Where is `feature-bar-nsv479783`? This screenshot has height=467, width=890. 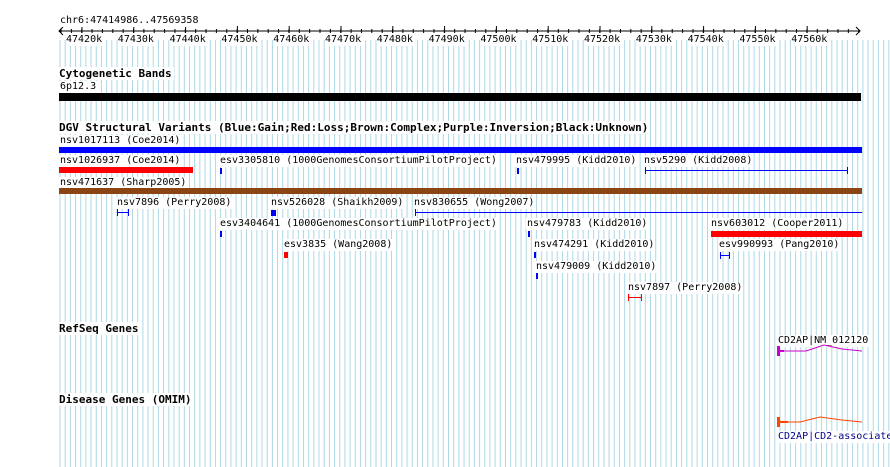
feature-bar-nsv479783 is located at coordinates (529, 234).